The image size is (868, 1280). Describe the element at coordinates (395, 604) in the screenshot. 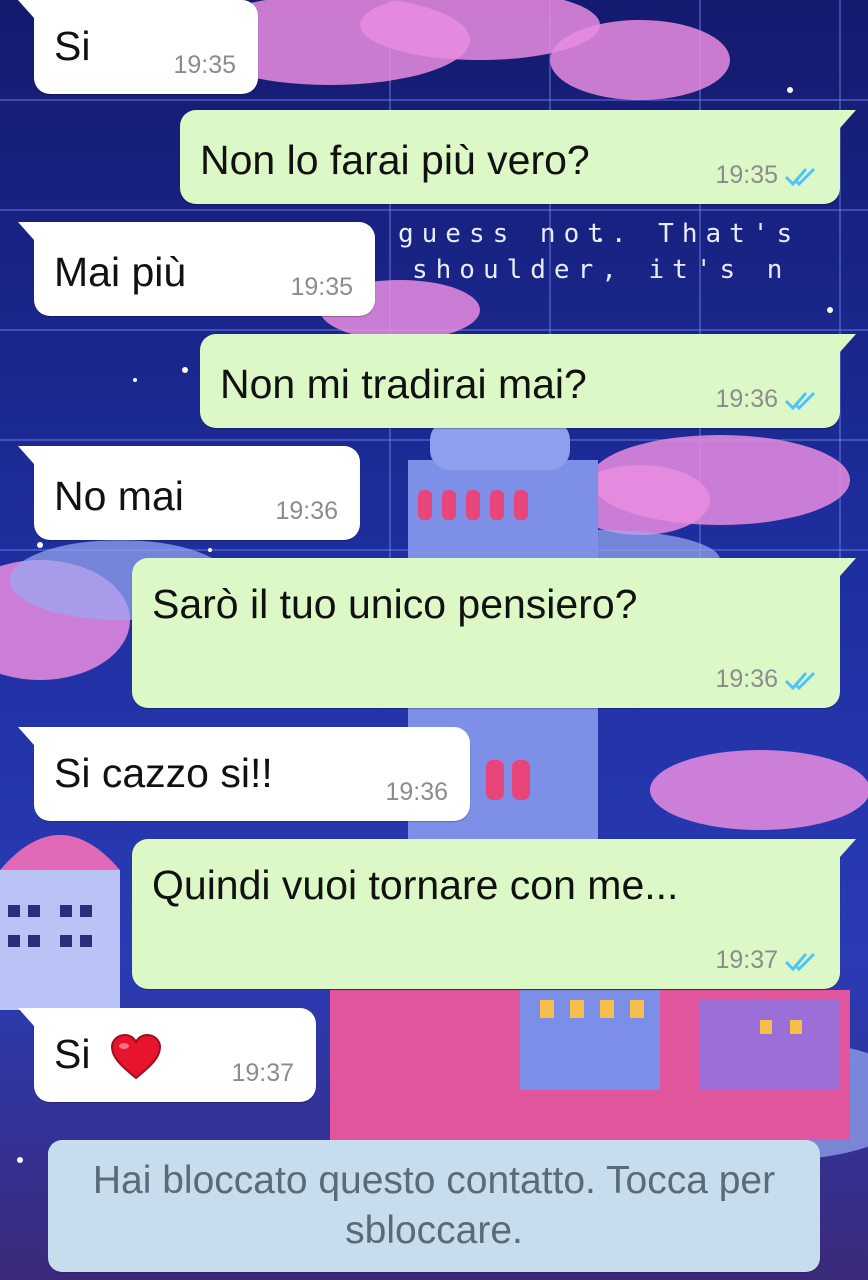

I see `message-text: Sarò il tuo unico pensiero?` at that location.